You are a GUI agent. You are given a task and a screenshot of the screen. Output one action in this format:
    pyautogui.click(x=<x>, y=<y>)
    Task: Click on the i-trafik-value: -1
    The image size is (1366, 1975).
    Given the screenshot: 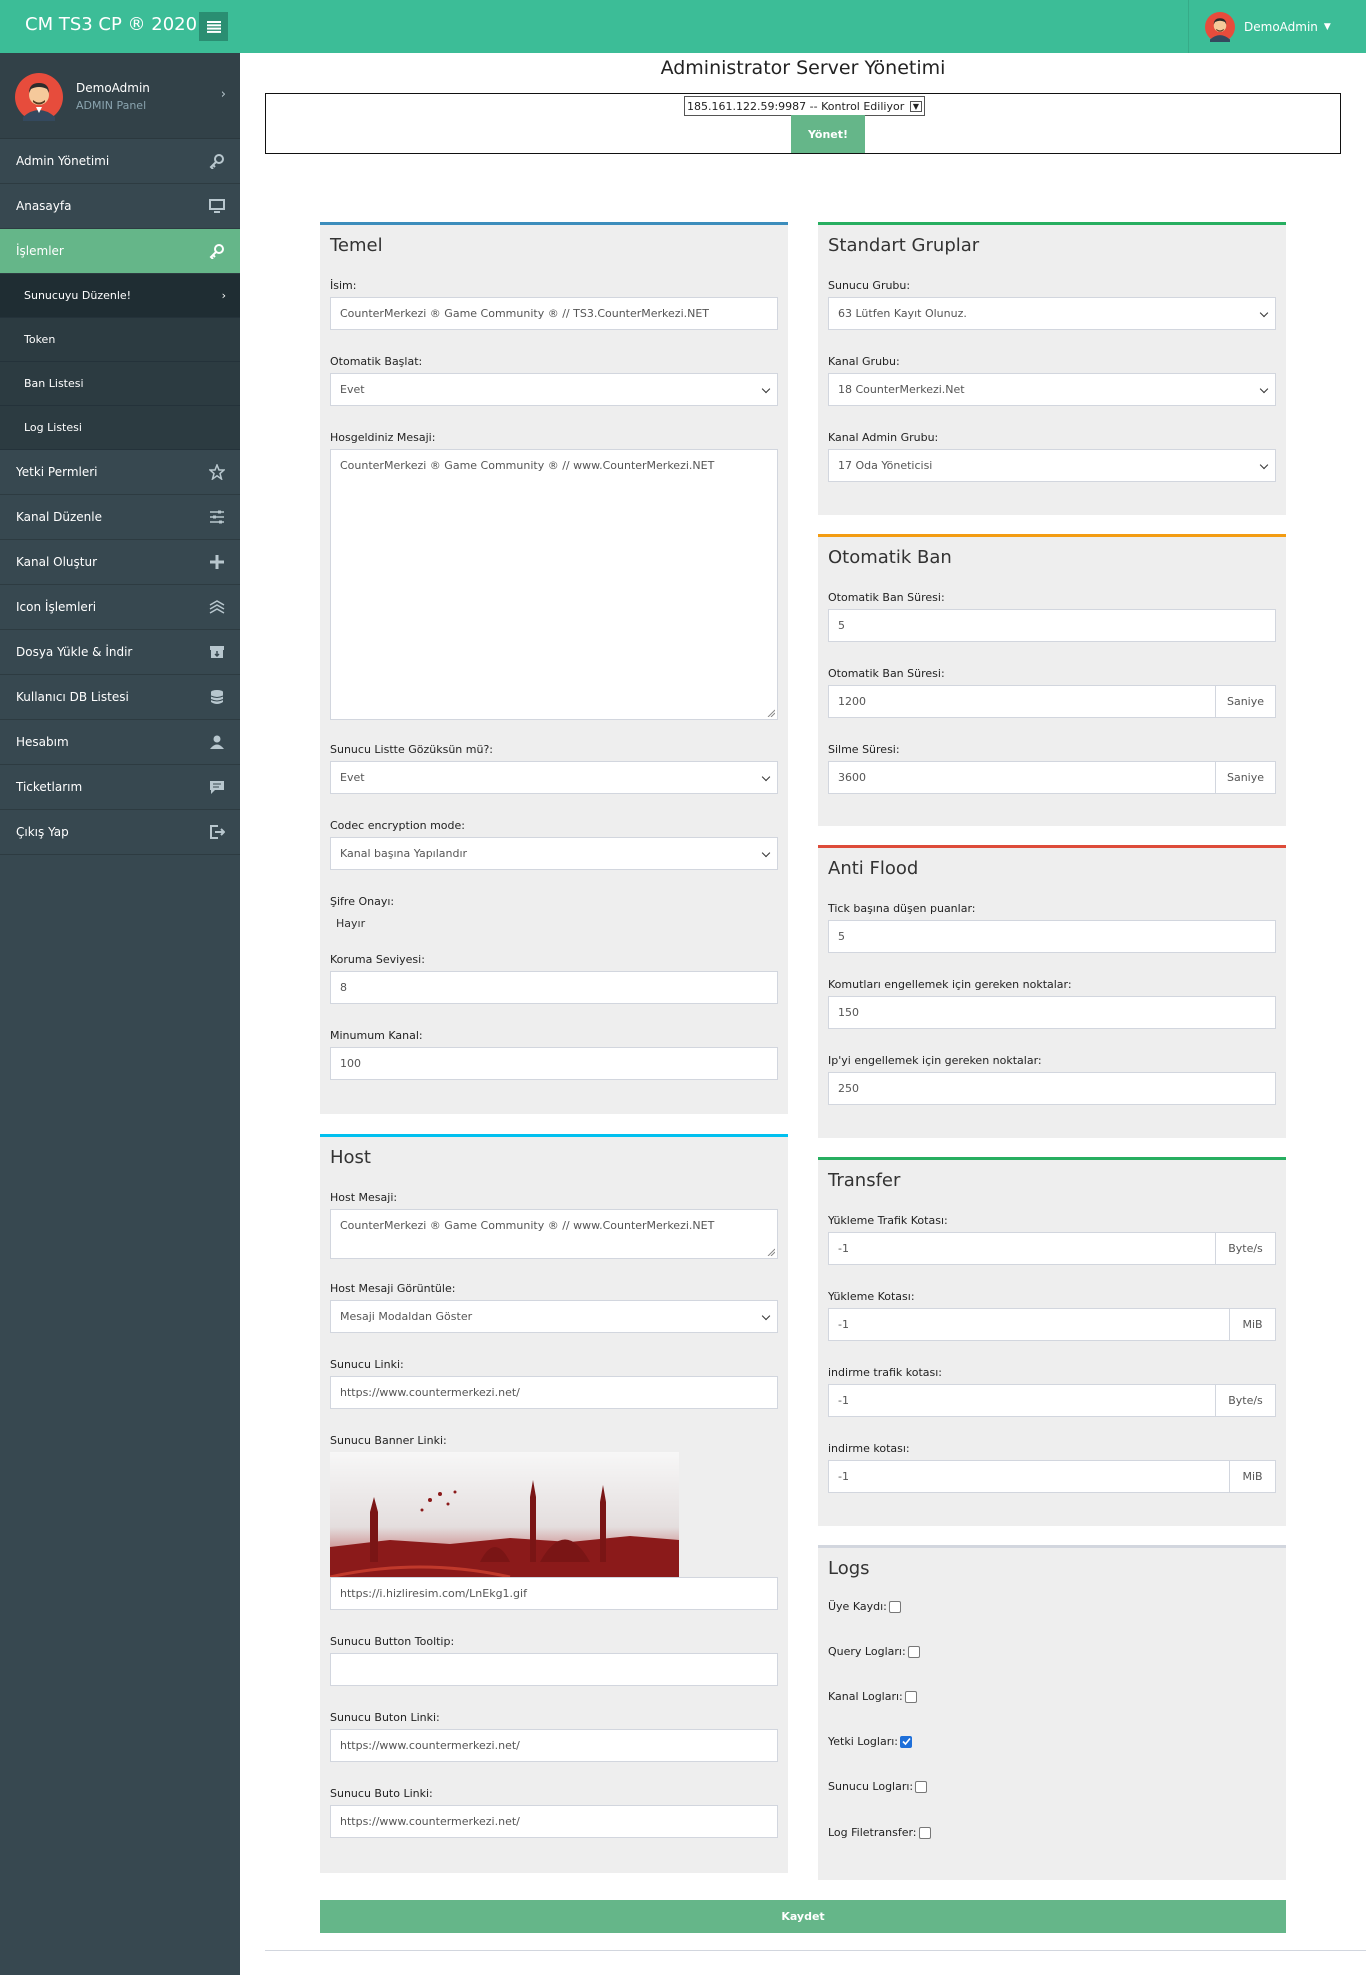 What is the action you would take?
    pyautogui.click(x=843, y=1400)
    